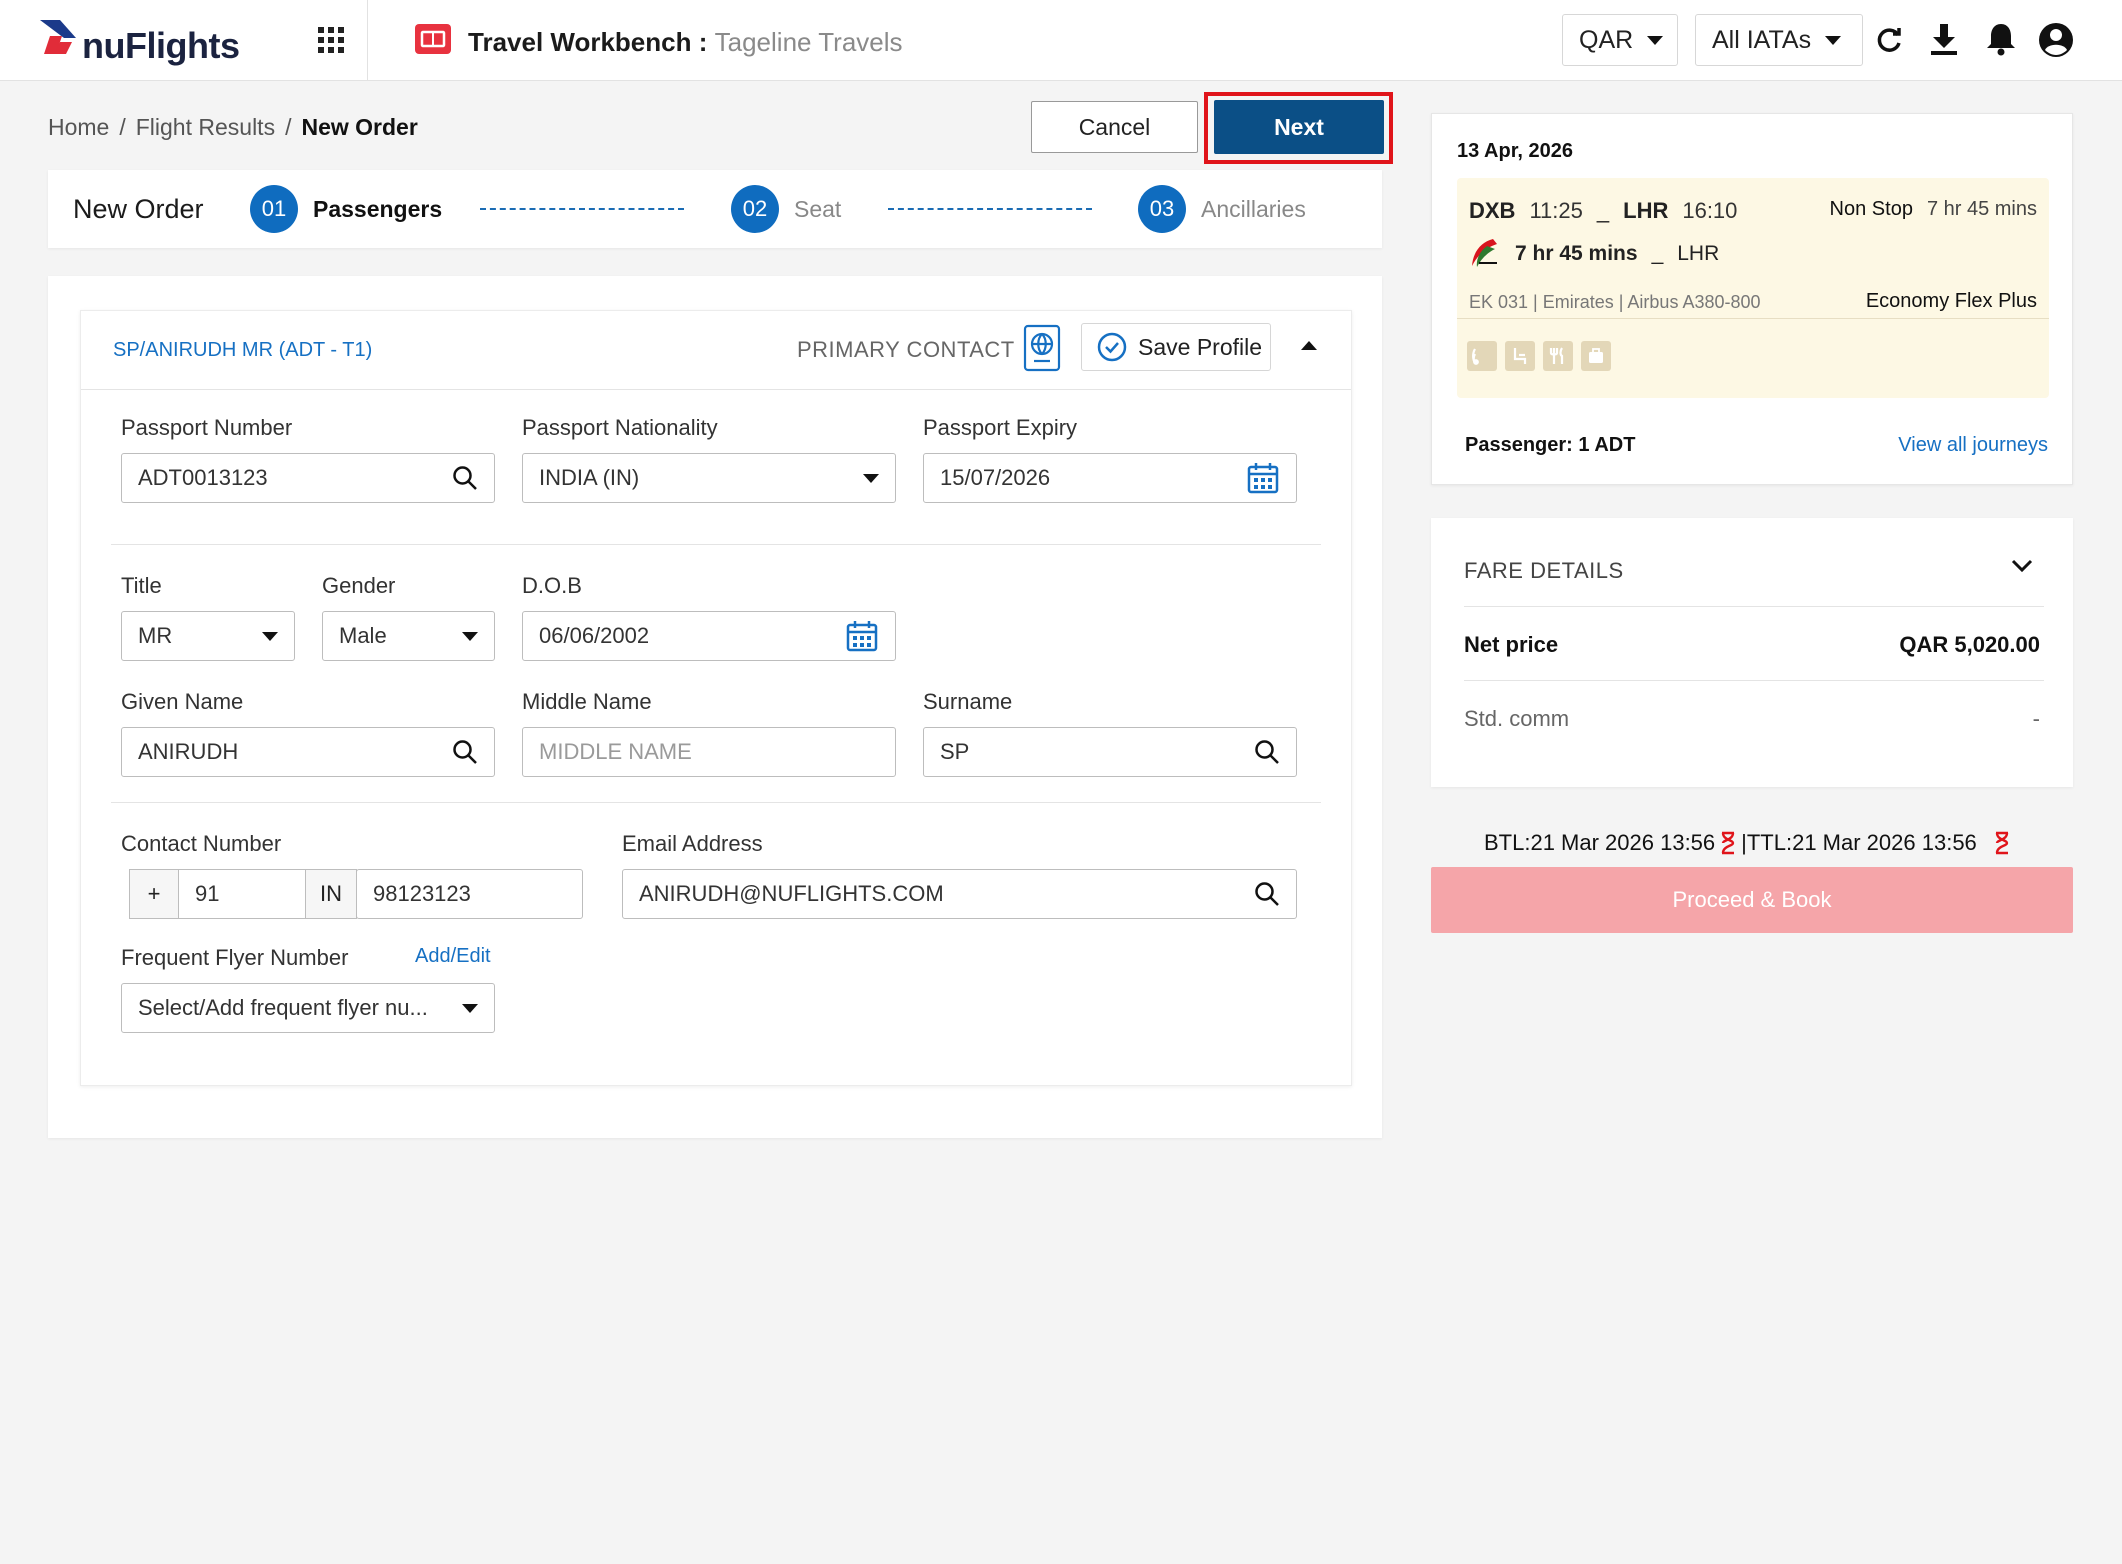  What do you see at coordinates (1110, 478) in the screenshot?
I see `passport-expiry-input: 15/07/2026` at bounding box center [1110, 478].